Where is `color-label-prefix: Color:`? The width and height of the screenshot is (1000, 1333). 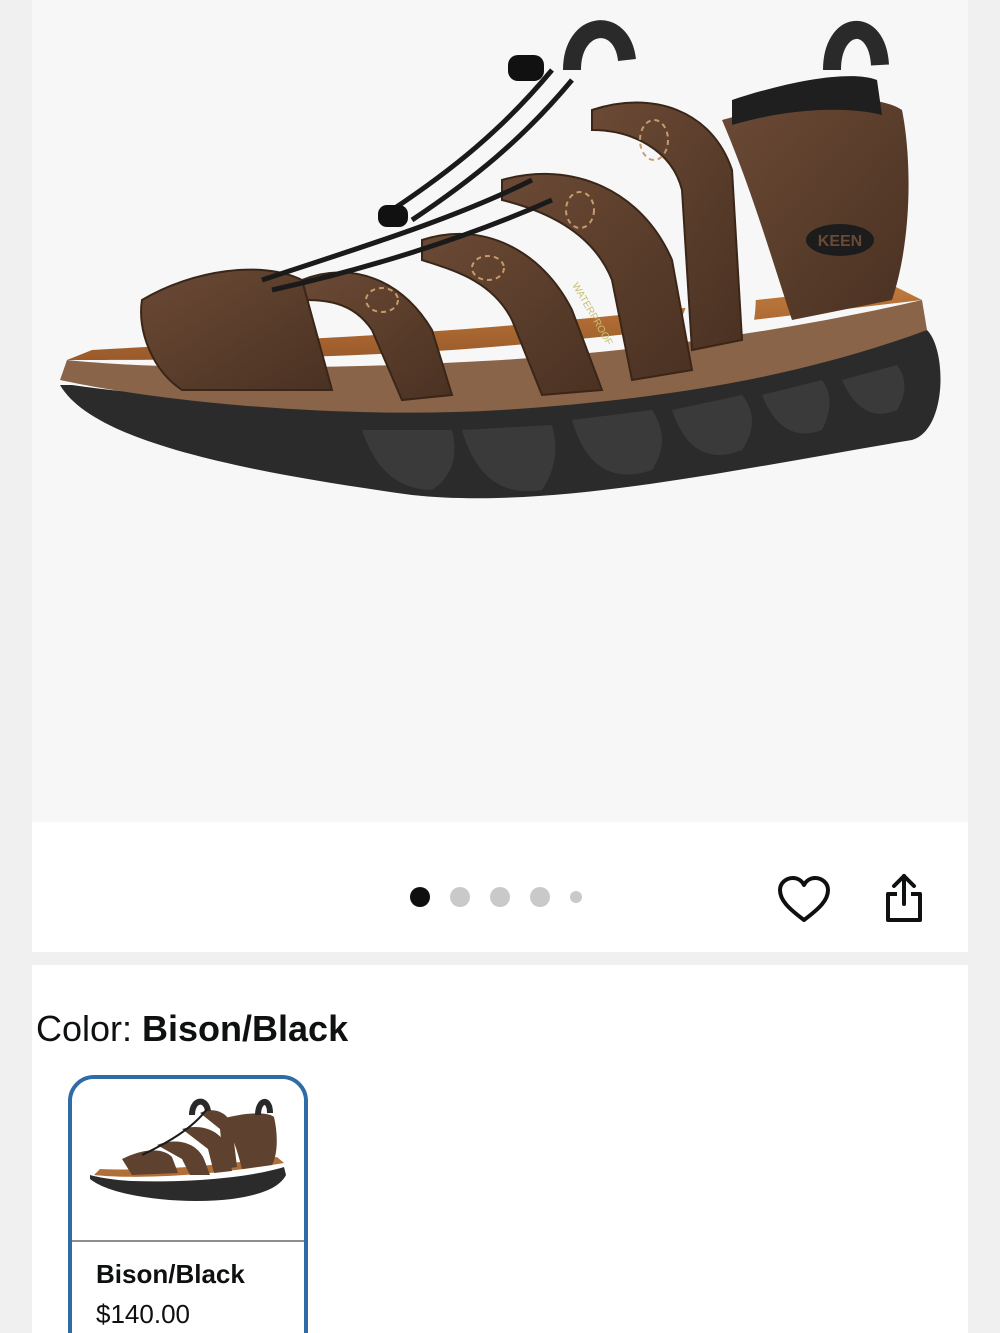
color-label-prefix: Color: is located at coordinates (89, 1028).